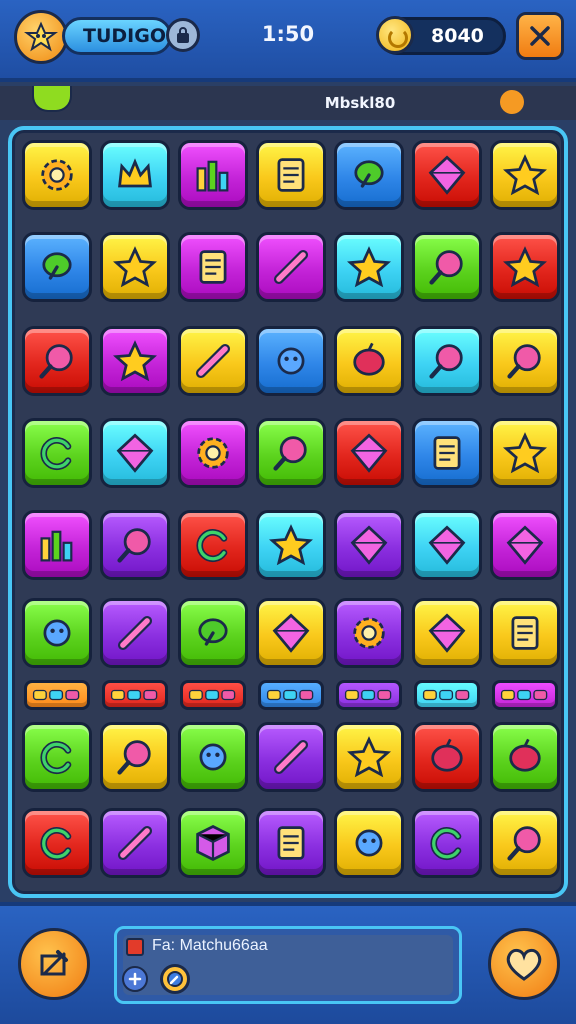 This screenshot has height=1024, width=576. Describe the element at coordinates (288, 34) in the screenshot. I see `timer-text: 1:50` at that location.